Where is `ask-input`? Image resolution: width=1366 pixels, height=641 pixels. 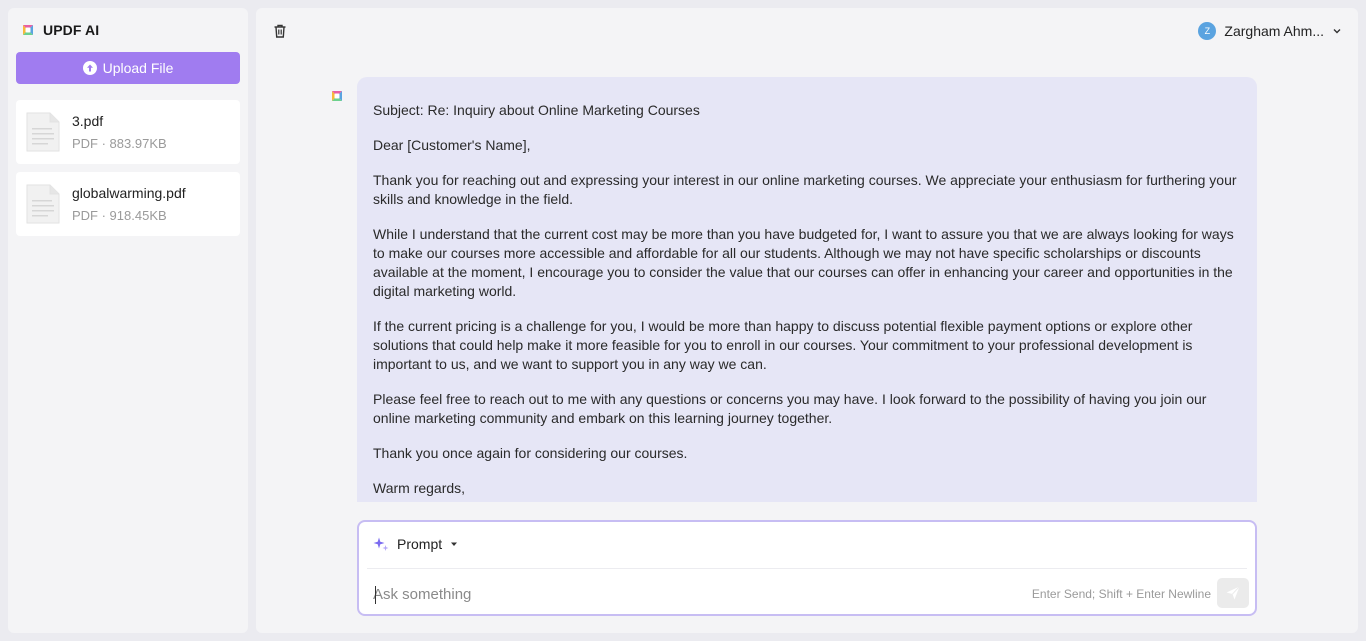
ask-input is located at coordinates (673, 594).